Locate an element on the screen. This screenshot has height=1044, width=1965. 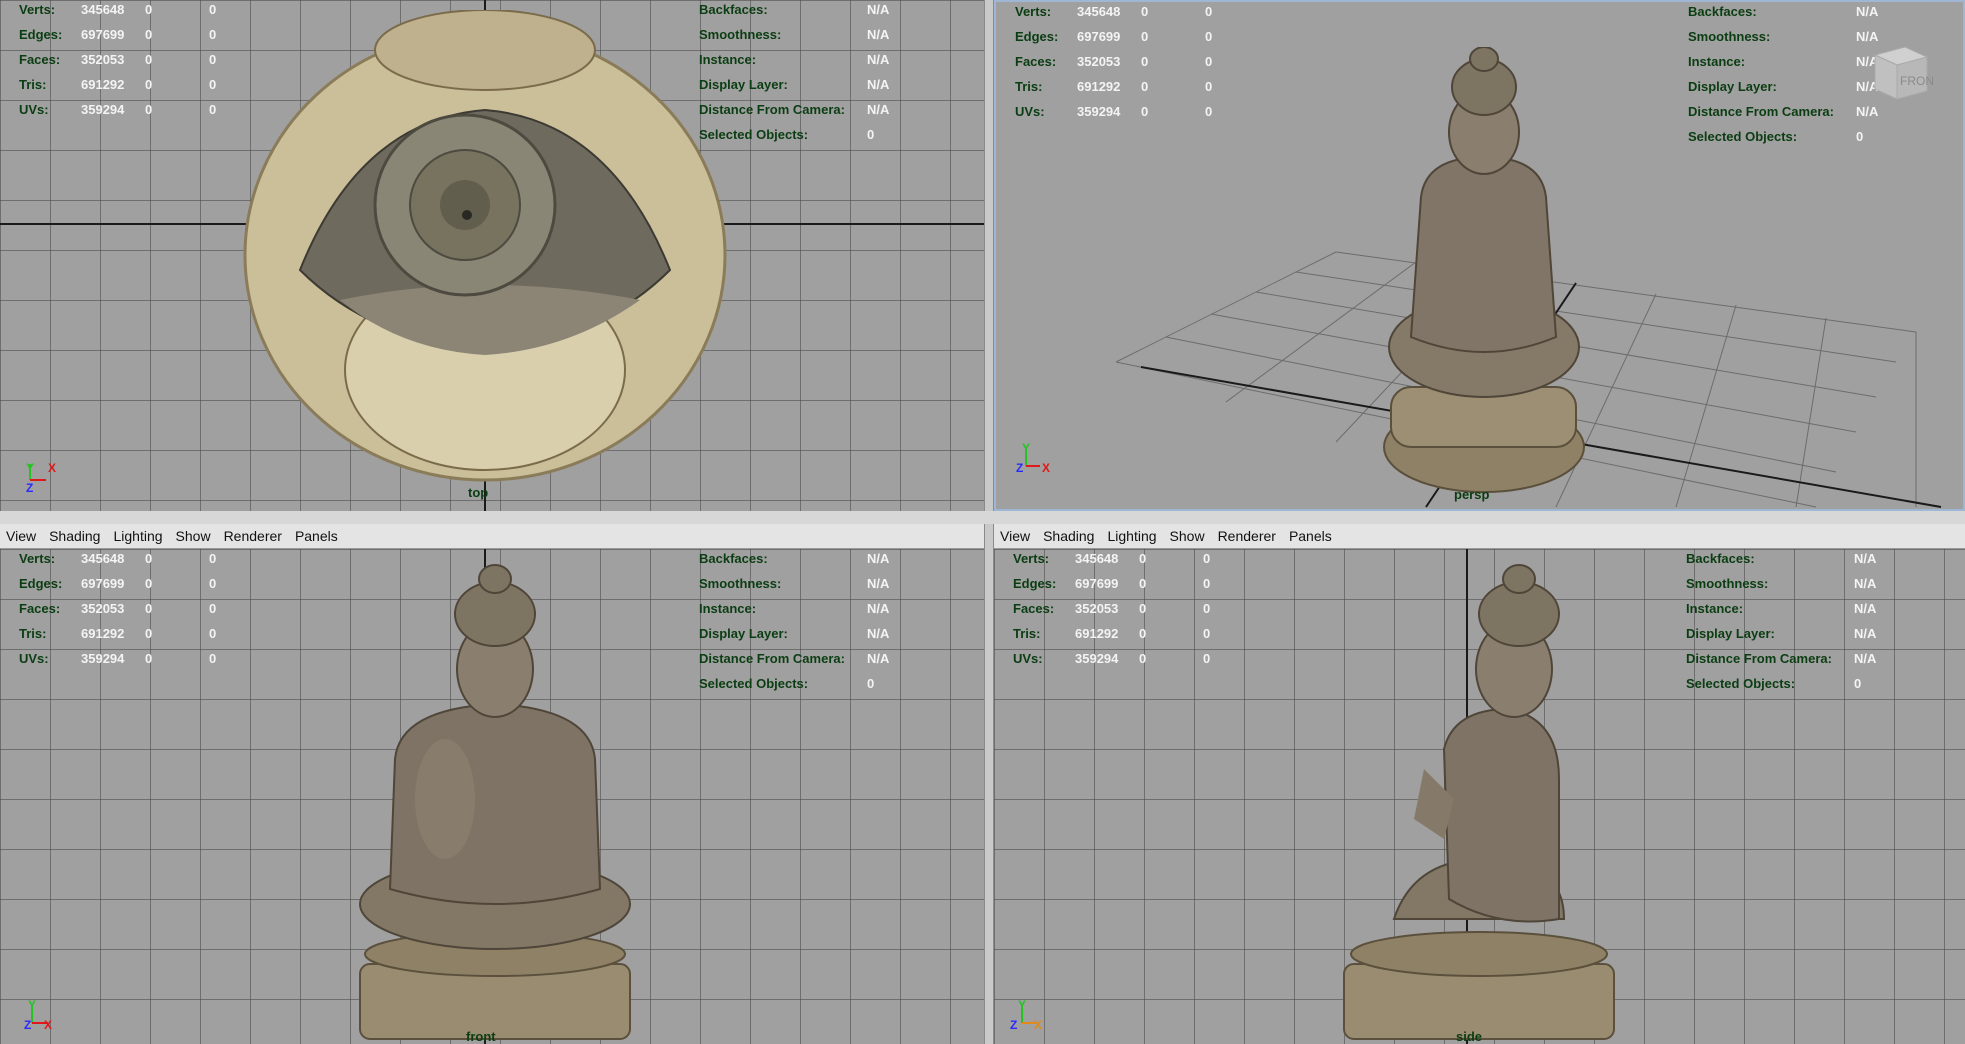
view-cube-icon: FRONT is located at coordinates (1904, 70).